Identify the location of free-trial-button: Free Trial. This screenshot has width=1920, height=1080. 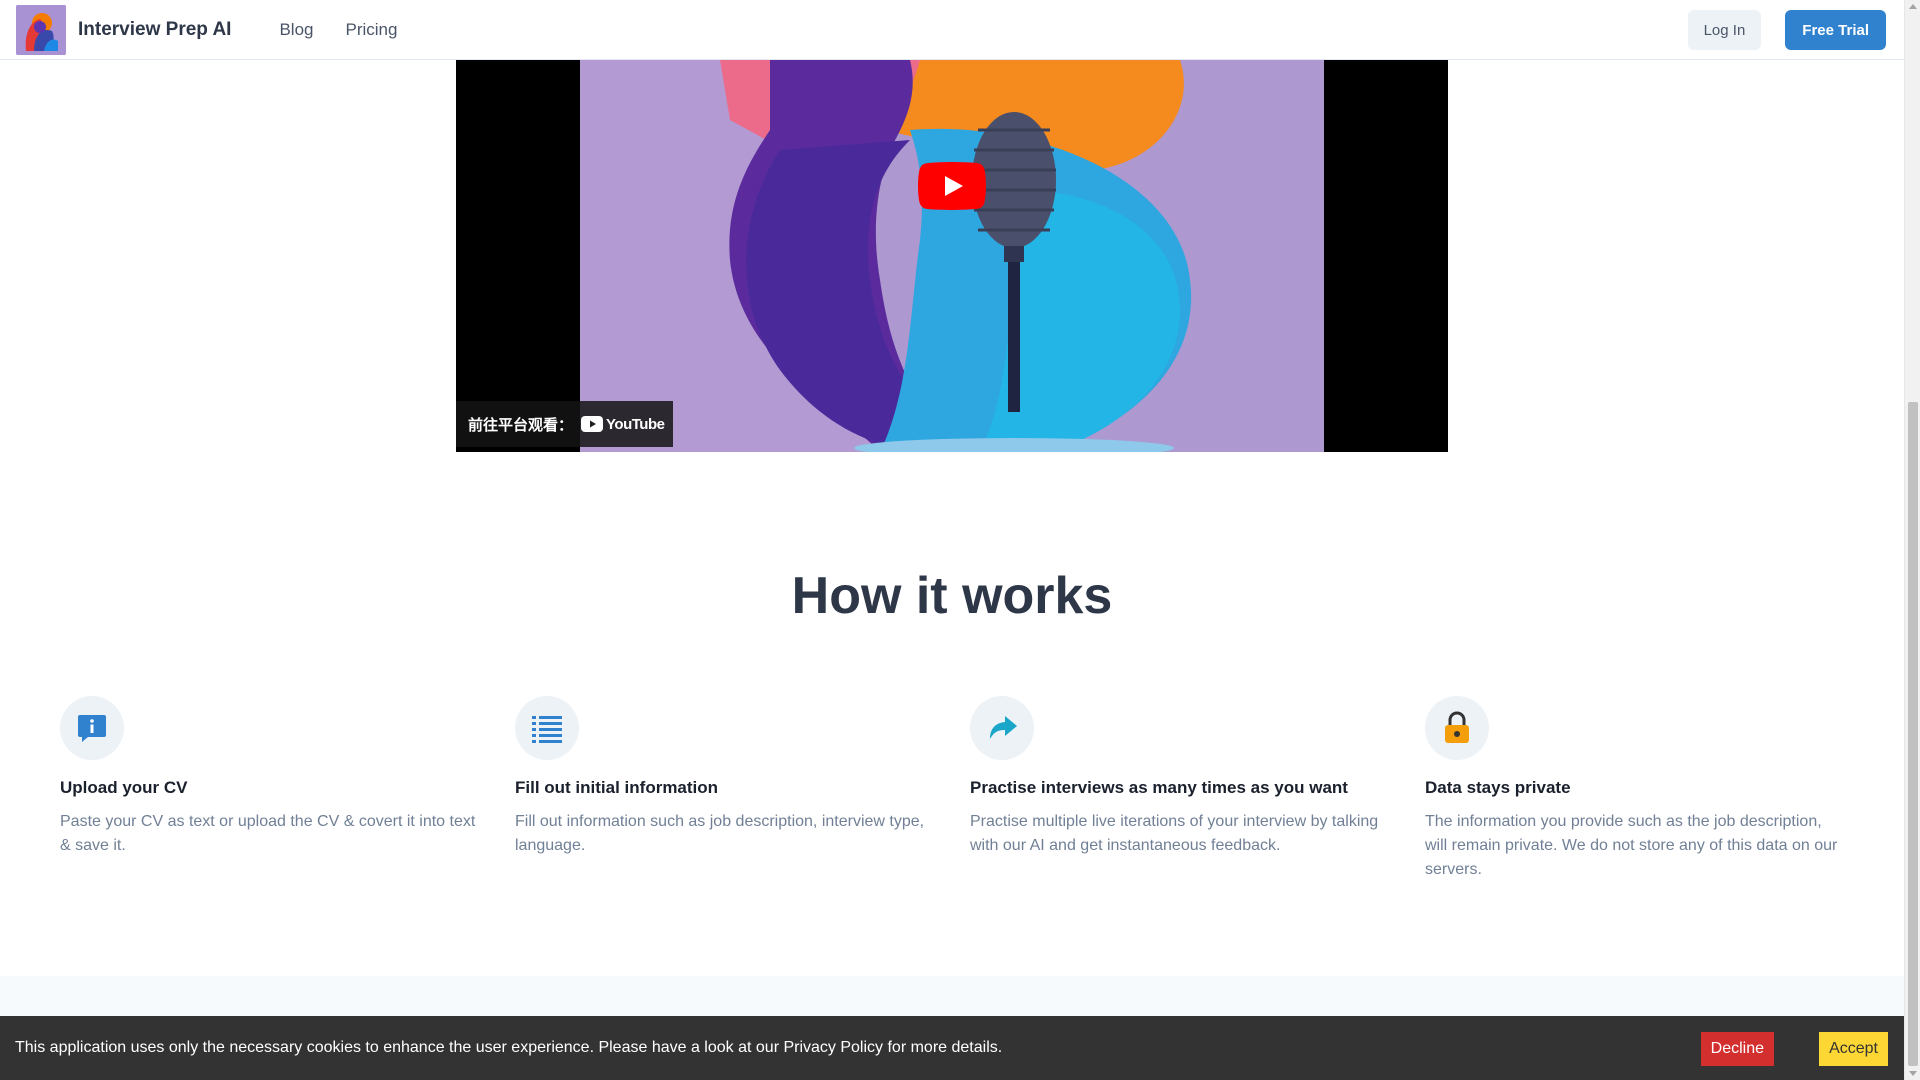
(1835, 30).